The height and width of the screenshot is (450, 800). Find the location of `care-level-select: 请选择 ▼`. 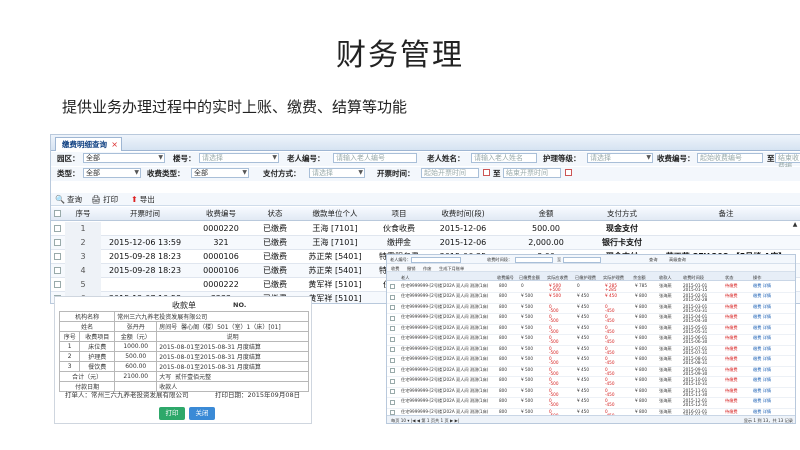

care-level-select: 请选择 ▼ is located at coordinates (620, 158).